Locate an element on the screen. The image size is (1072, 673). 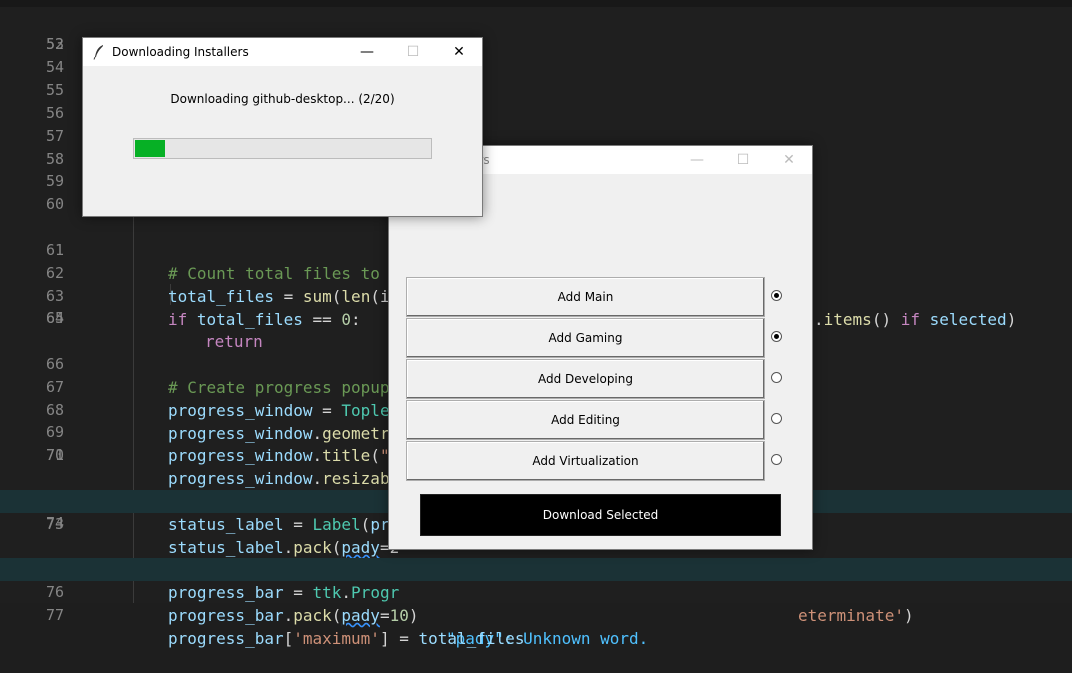
function-name: pack is located at coordinates (312, 615).